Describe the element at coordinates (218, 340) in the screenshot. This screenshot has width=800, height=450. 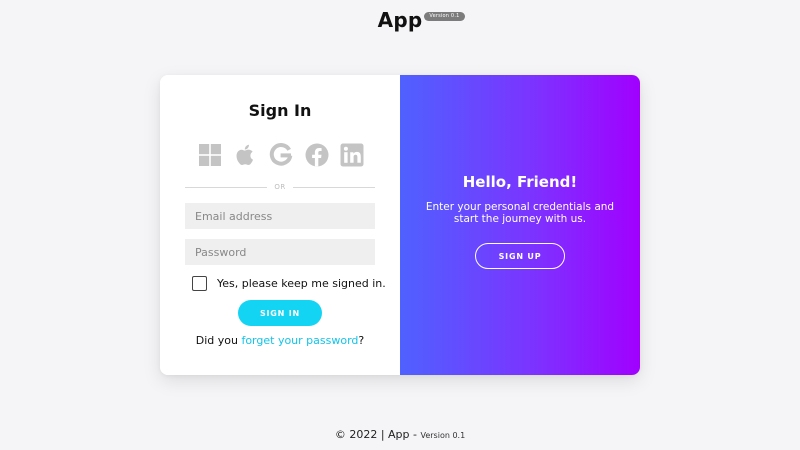
I see `forgot-prefix: Did you` at that location.